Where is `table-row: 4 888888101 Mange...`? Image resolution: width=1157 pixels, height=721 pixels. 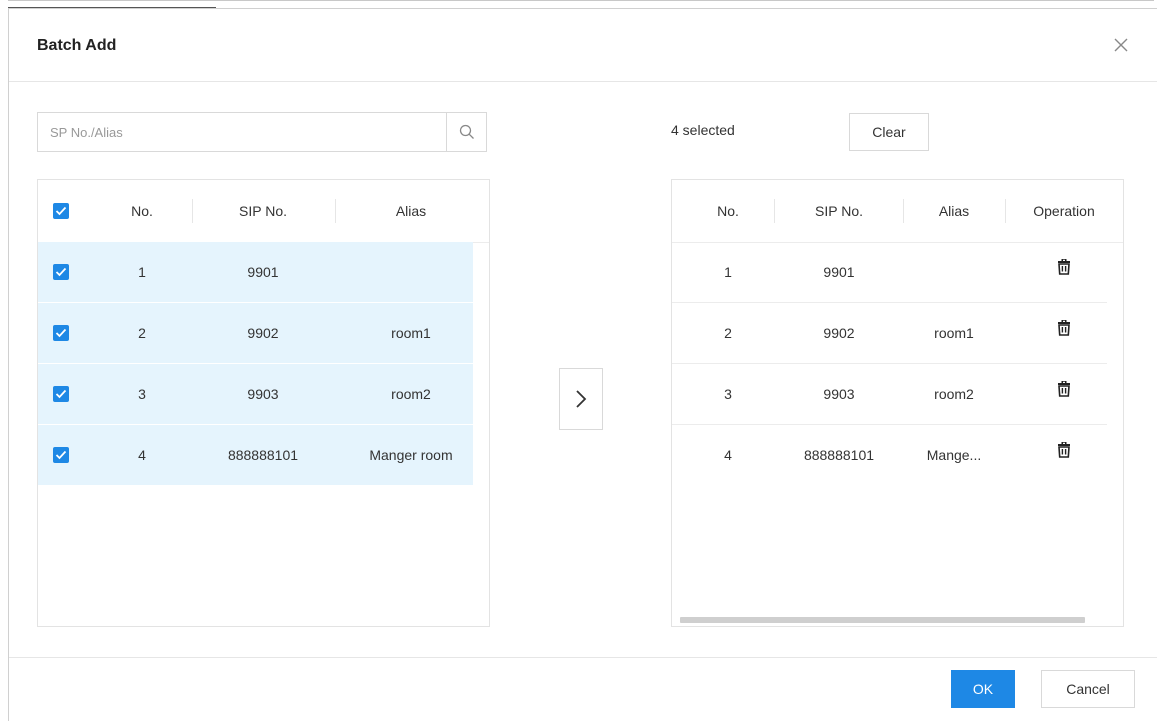
table-row: 4 888888101 Mange... is located at coordinates (889, 455).